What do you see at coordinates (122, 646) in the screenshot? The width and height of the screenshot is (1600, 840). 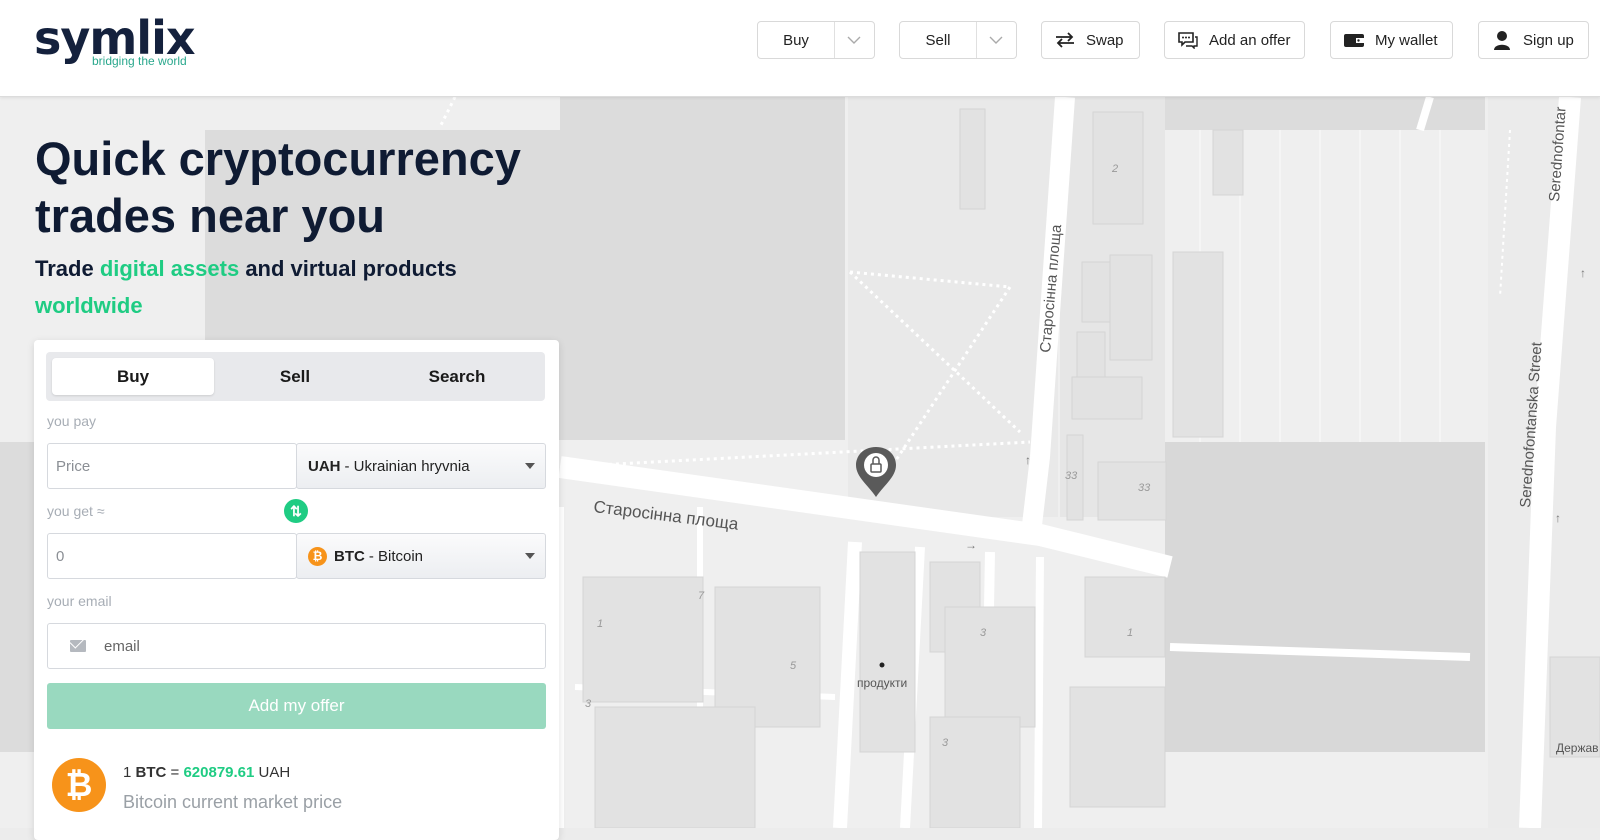 I see `email-placeholder: email` at bounding box center [122, 646].